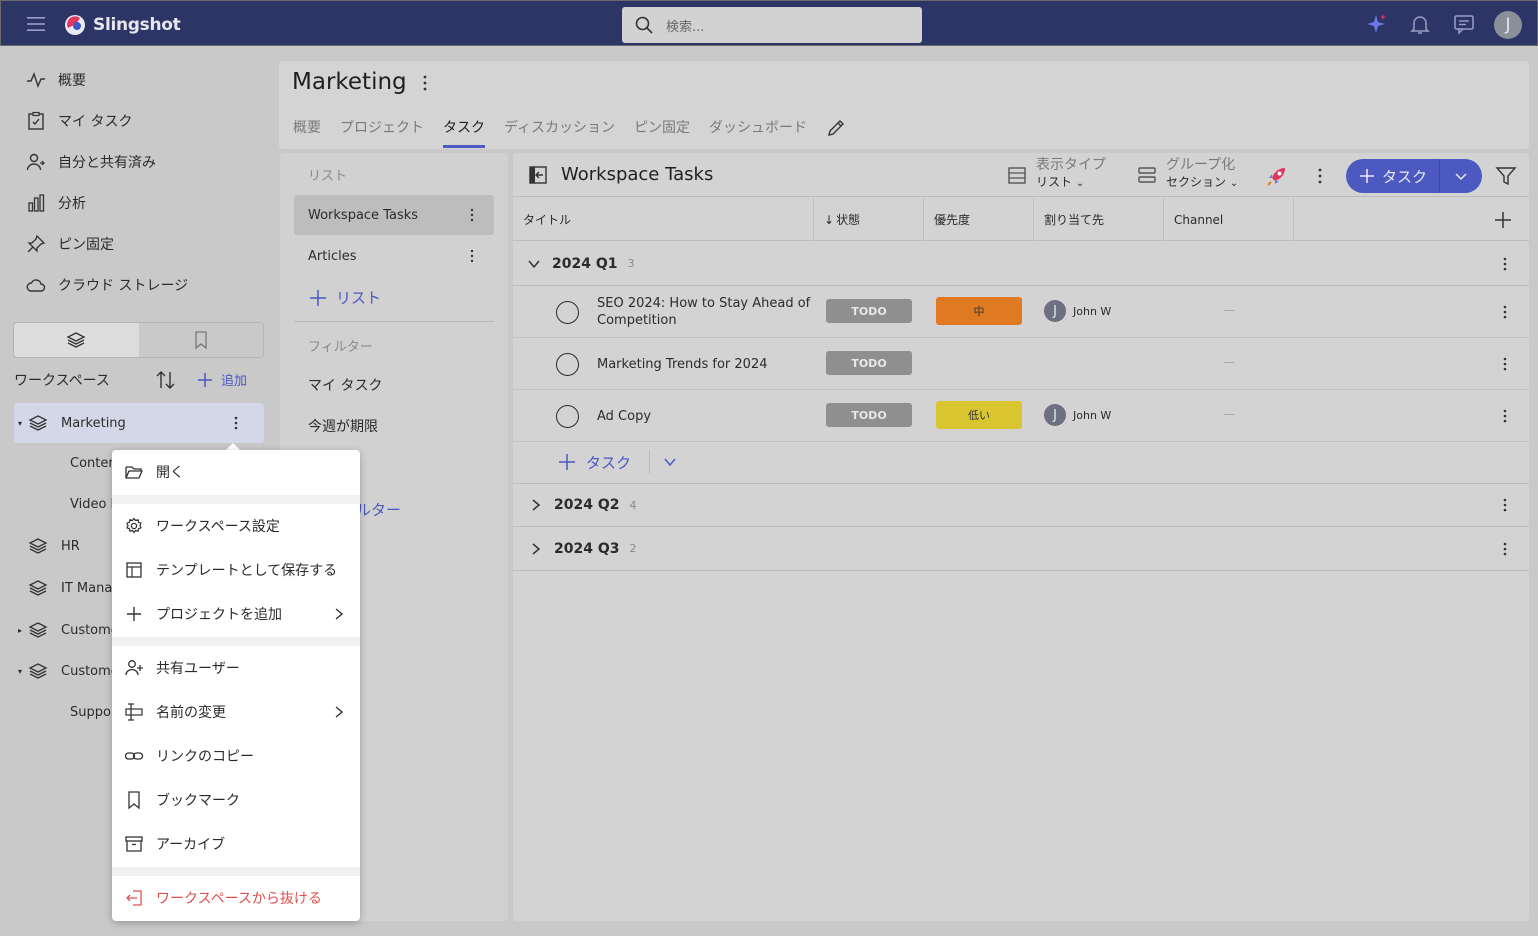 Image resolution: width=1538 pixels, height=936 pixels. What do you see at coordinates (70, 244) in the screenshot?
I see `nav-item-pinned: ピン固定` at bounding box center [70, 244].